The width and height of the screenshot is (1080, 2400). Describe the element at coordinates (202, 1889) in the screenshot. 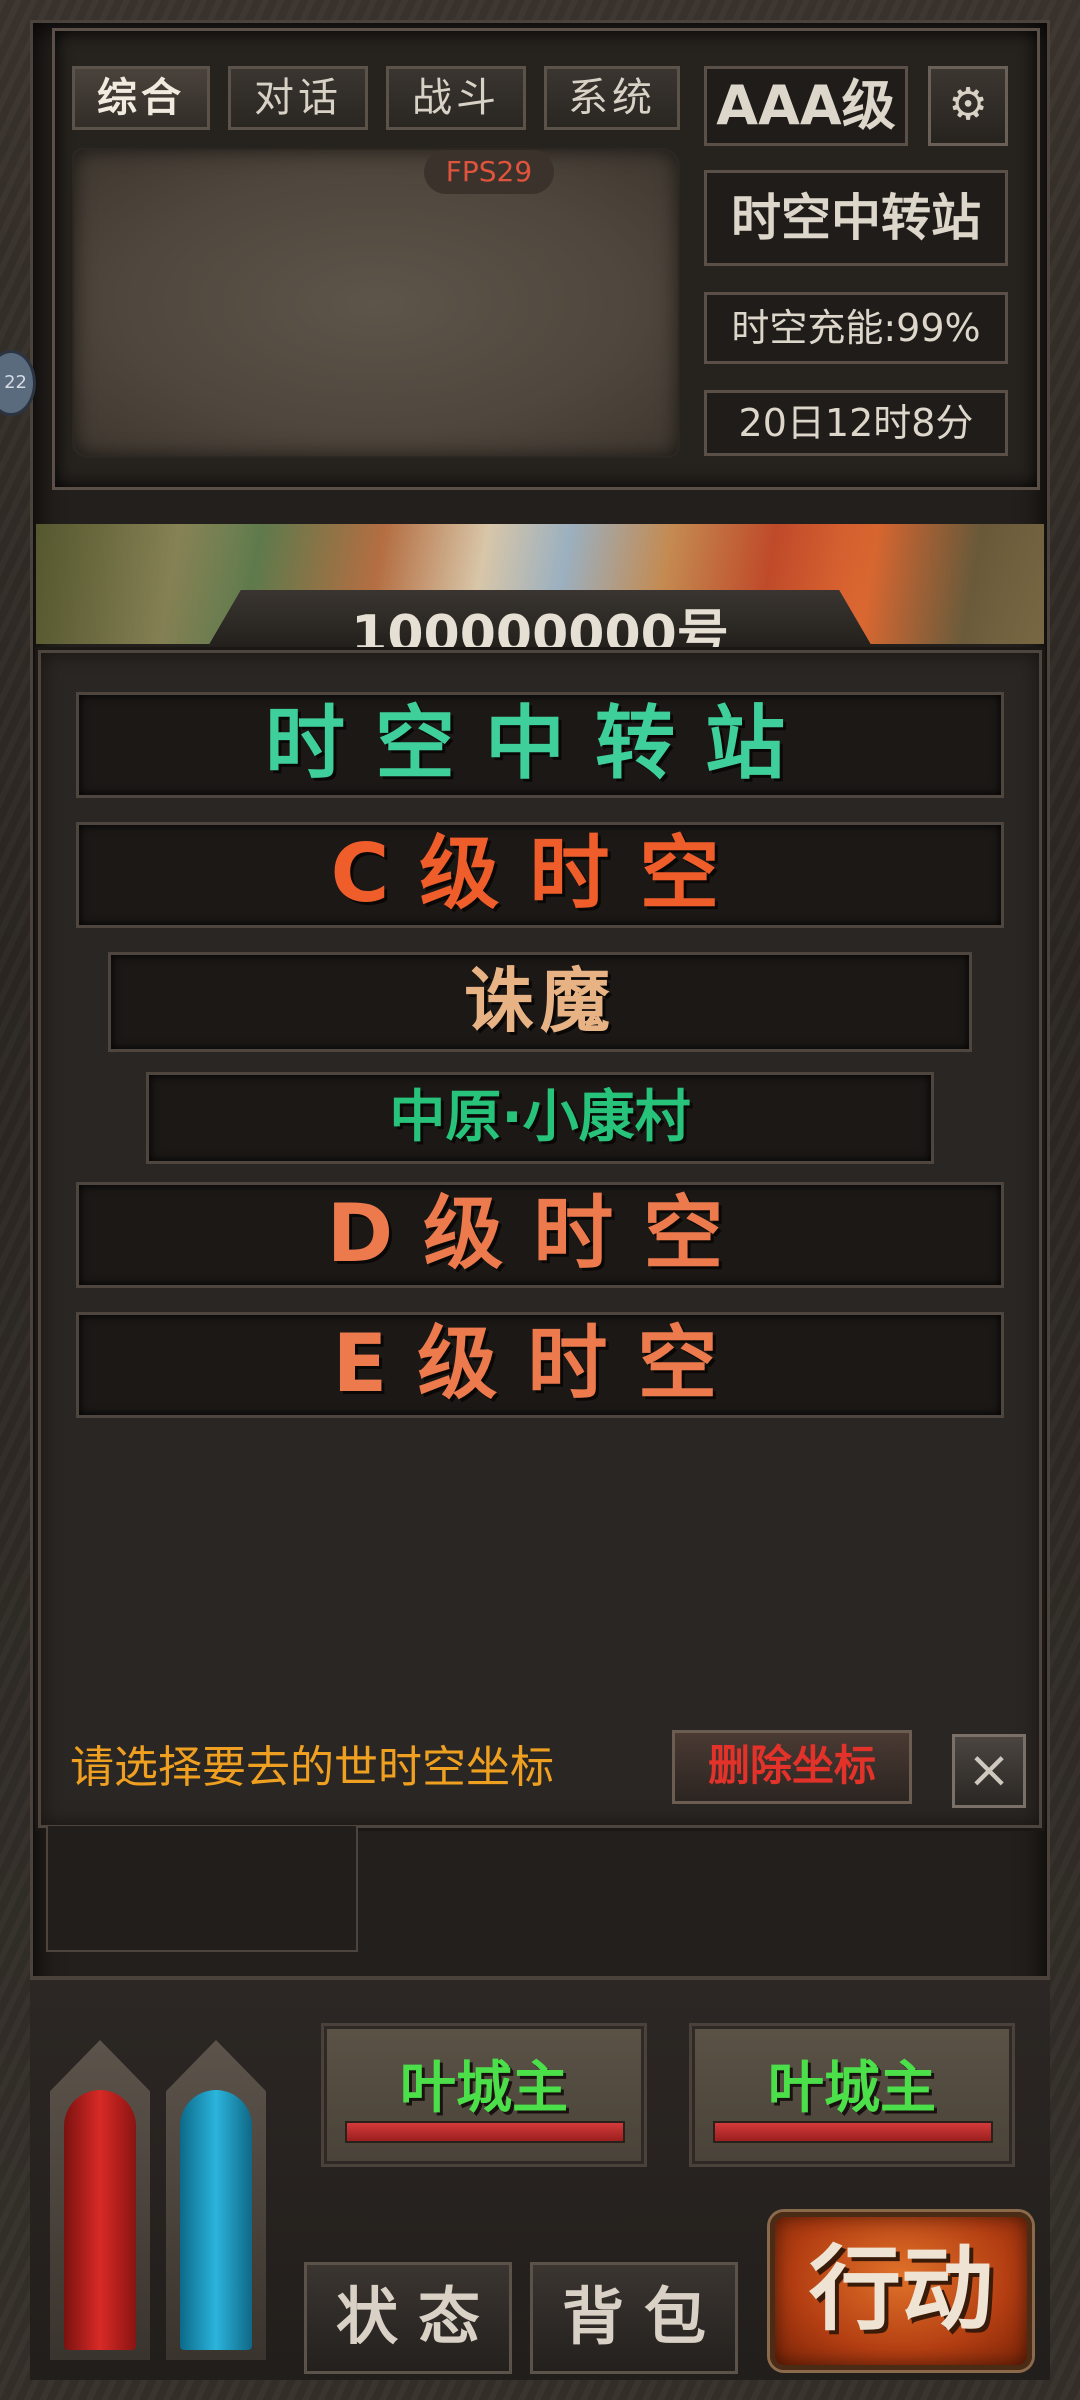

I see `info-box` at that location.